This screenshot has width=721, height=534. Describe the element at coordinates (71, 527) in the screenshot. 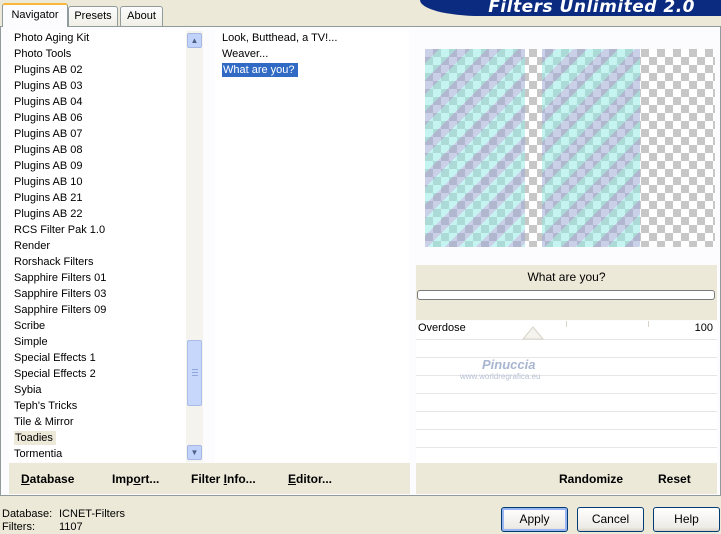

I see `status-filters-value: 1107` at that location.